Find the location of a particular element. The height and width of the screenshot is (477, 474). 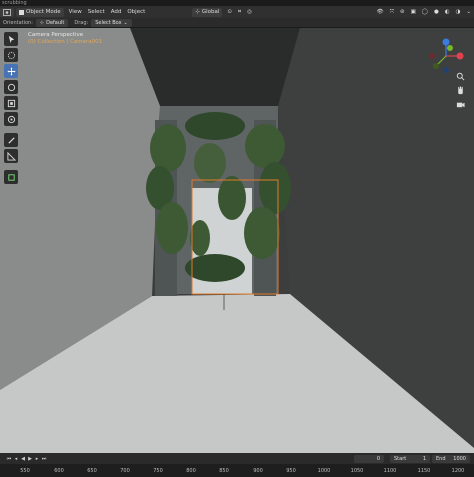

left-toolbar is located at coordinates (11, 108).